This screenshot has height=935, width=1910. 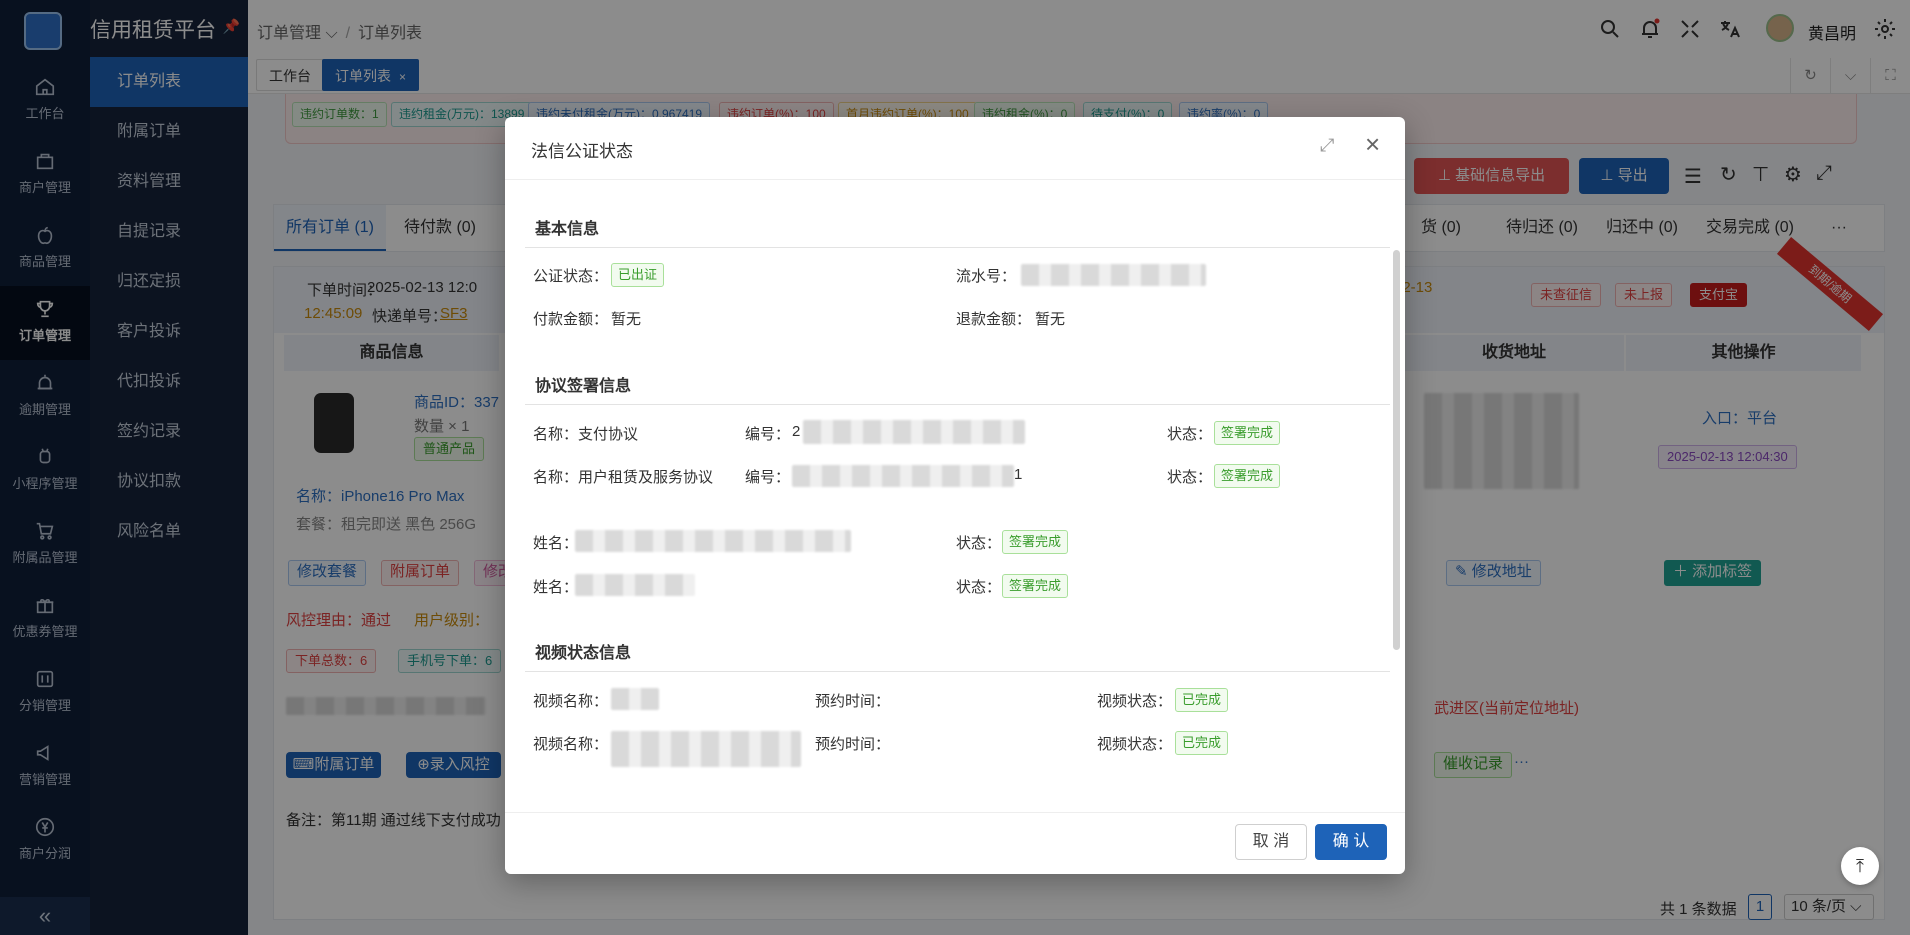 What do you see at coordinates (1050, 319) in the screenshot?
I see `refund-amount: 暂无` at bounding box center [1050, 319].